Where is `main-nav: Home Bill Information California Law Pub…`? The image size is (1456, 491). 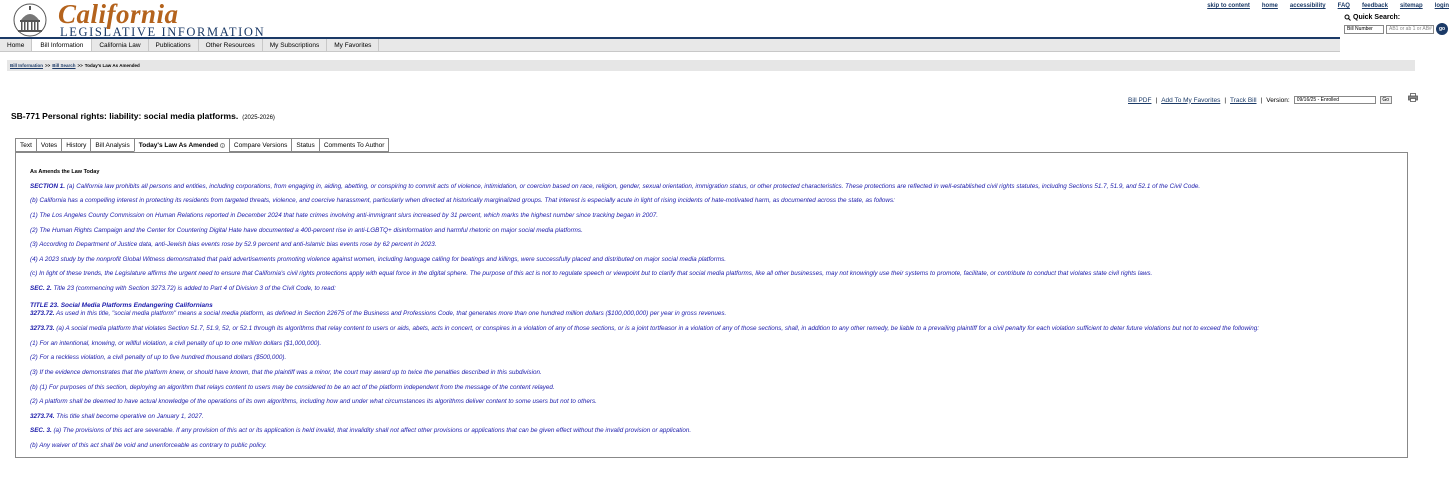 main-nav: Home Bill Information California Law Pub… is located at coordinates (670, 45).